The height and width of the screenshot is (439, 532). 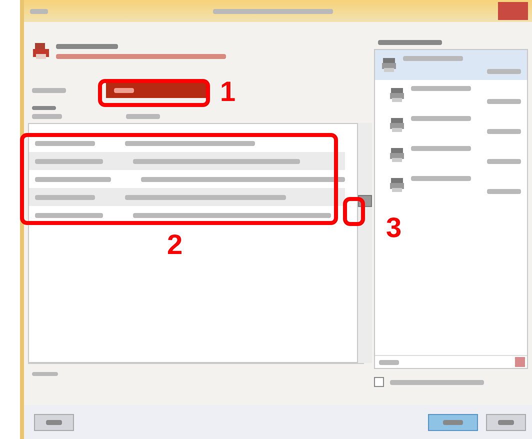 I want to click on printer-item, so click(x=451, y=65).